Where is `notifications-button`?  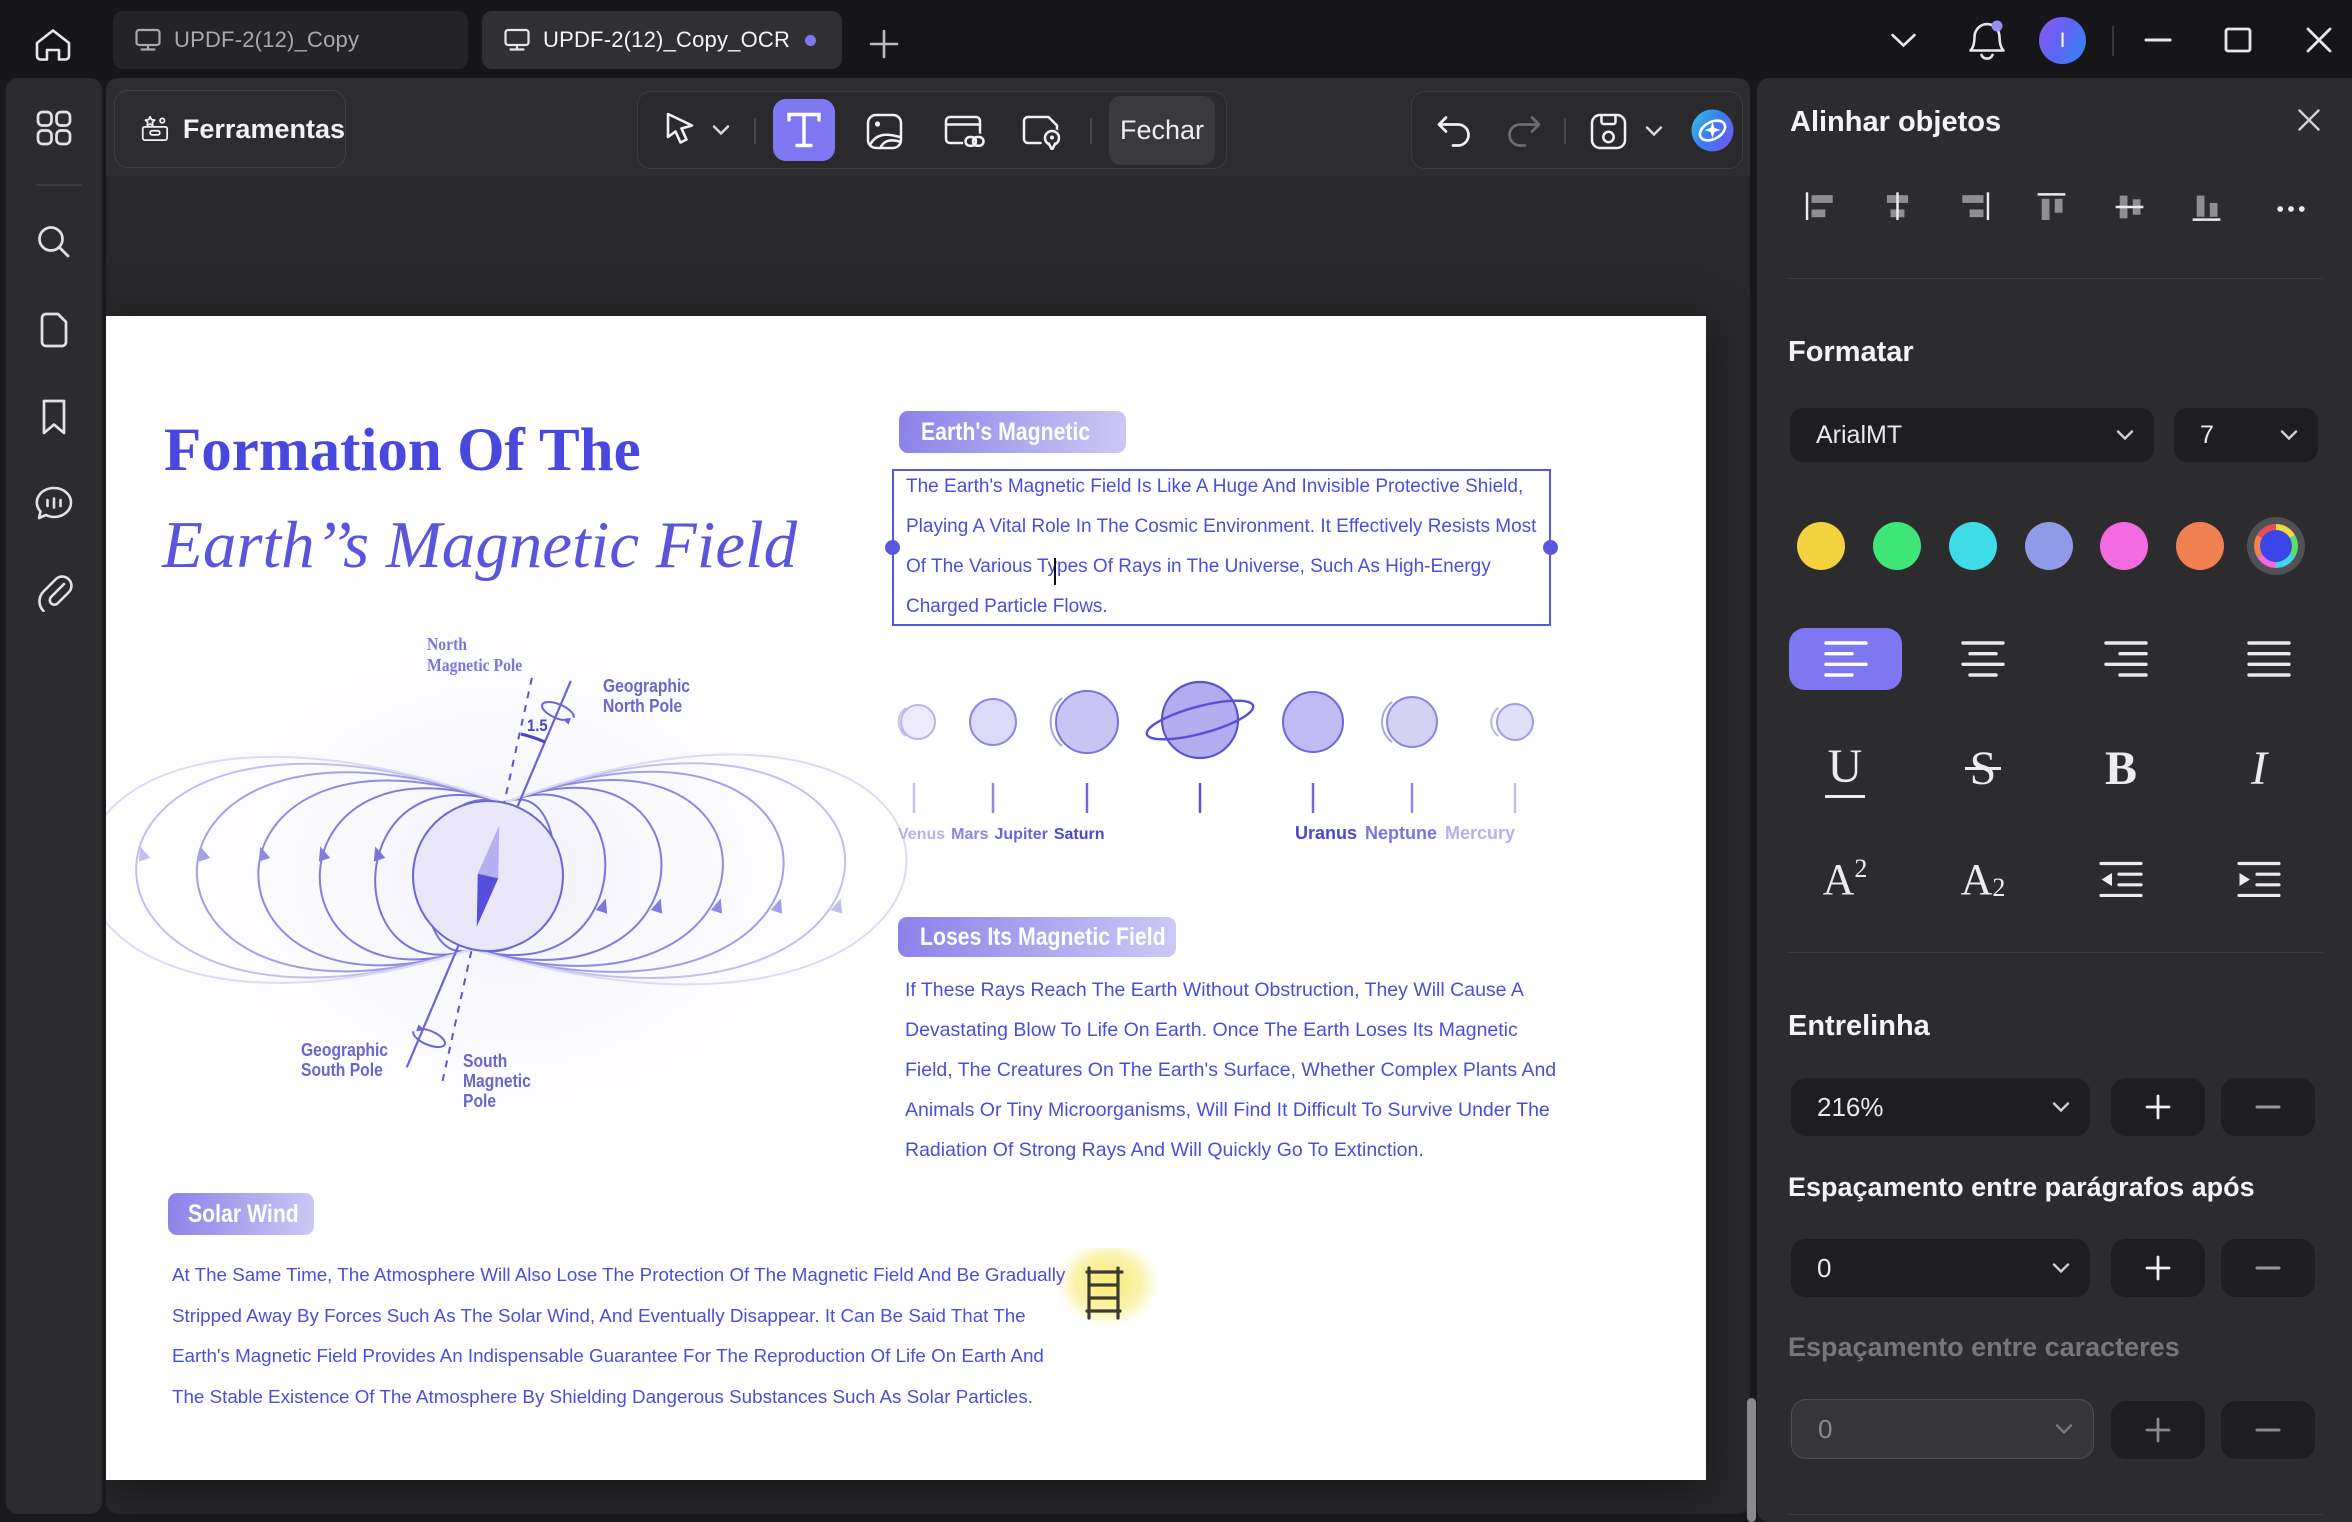
notifications-button is located at coordinates (1987, 40).